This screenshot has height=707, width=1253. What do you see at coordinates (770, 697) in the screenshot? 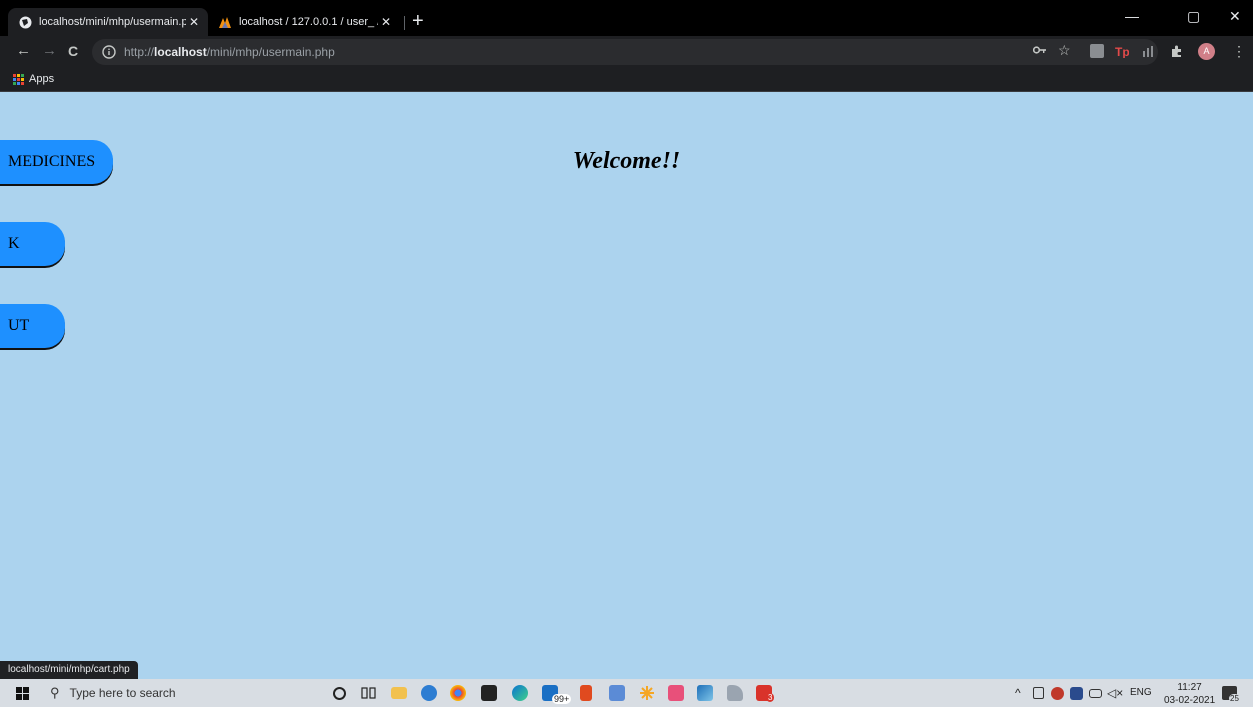
I see `notification-badge: 3` at bounding box center [770, 697].